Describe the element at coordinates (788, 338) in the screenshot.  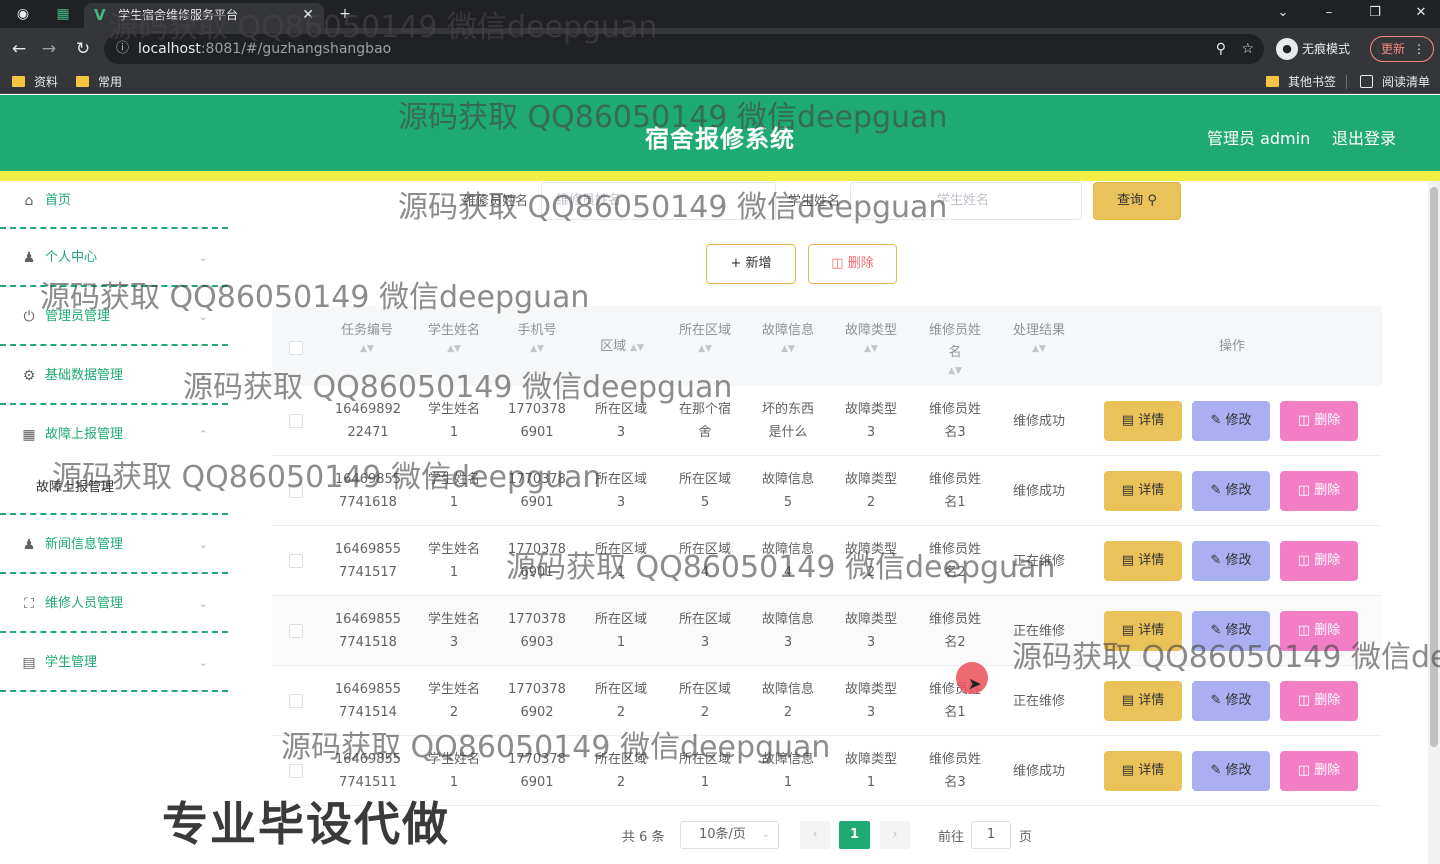
I see `column-header-info: 故障信息 ▲▼` at that location.